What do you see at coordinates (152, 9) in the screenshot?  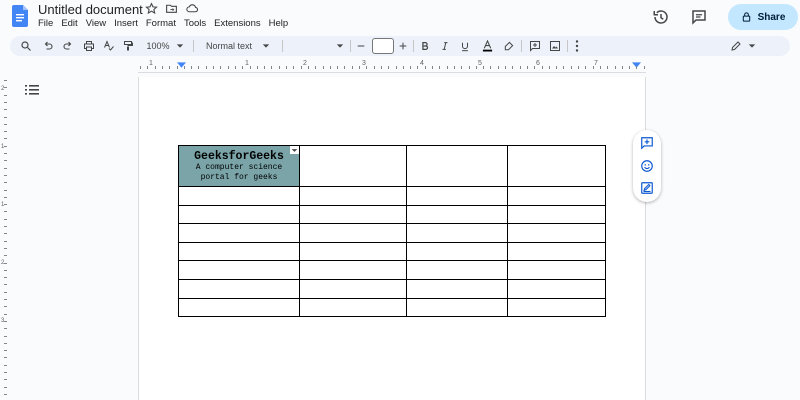 I see `star-icon` at bounding box center [152, 9].